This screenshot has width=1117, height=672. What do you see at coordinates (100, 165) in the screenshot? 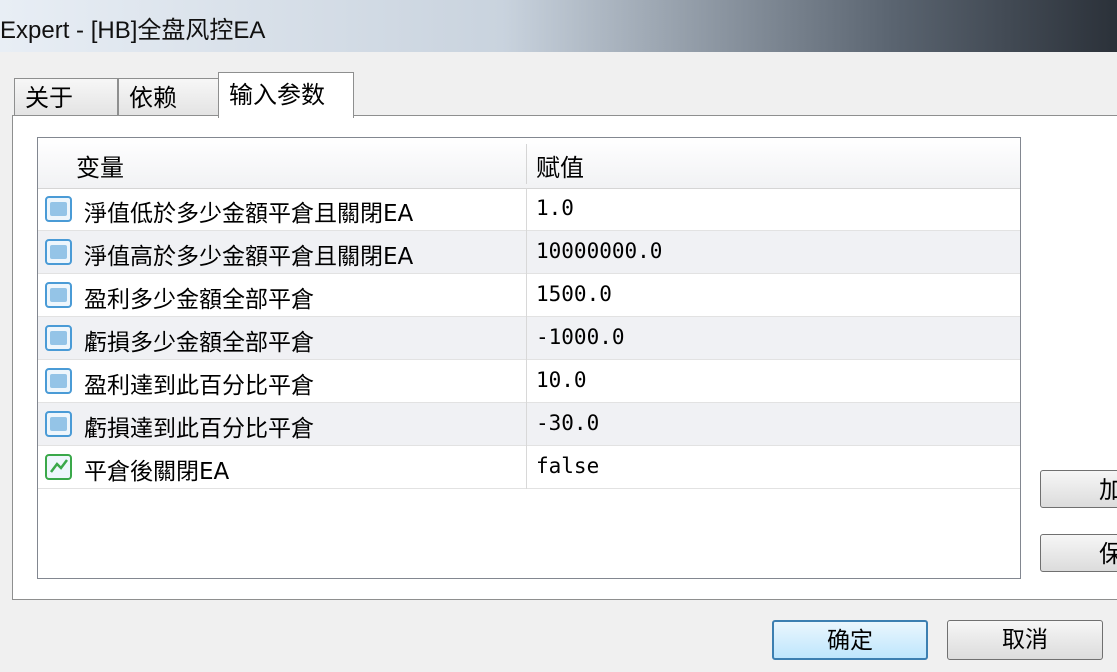
I see `column-header-variable: 变量` at bounding box center [100, 165].